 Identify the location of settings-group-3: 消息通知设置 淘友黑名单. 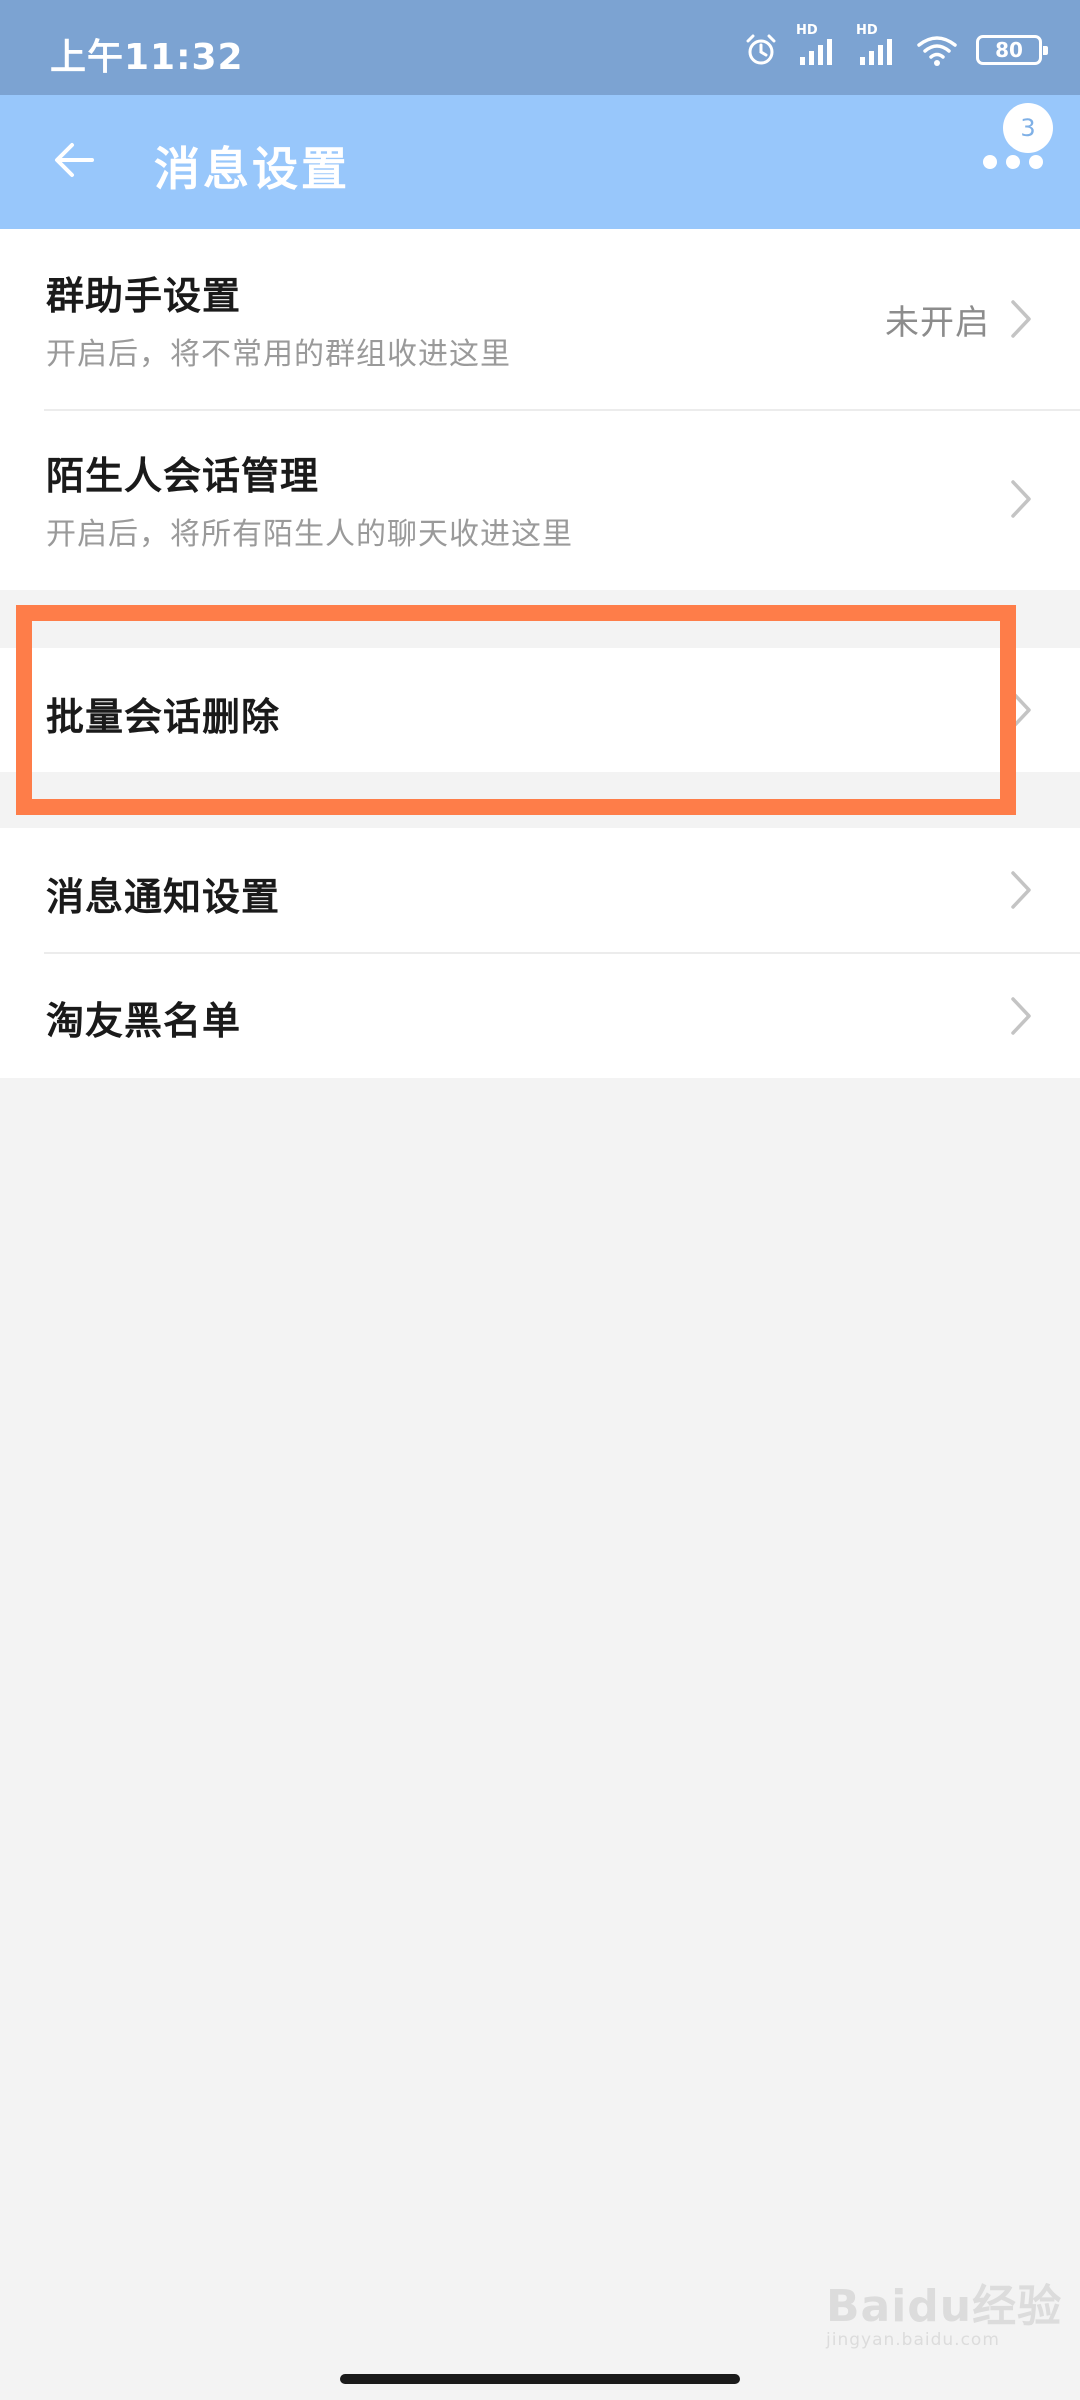
(540, 953).